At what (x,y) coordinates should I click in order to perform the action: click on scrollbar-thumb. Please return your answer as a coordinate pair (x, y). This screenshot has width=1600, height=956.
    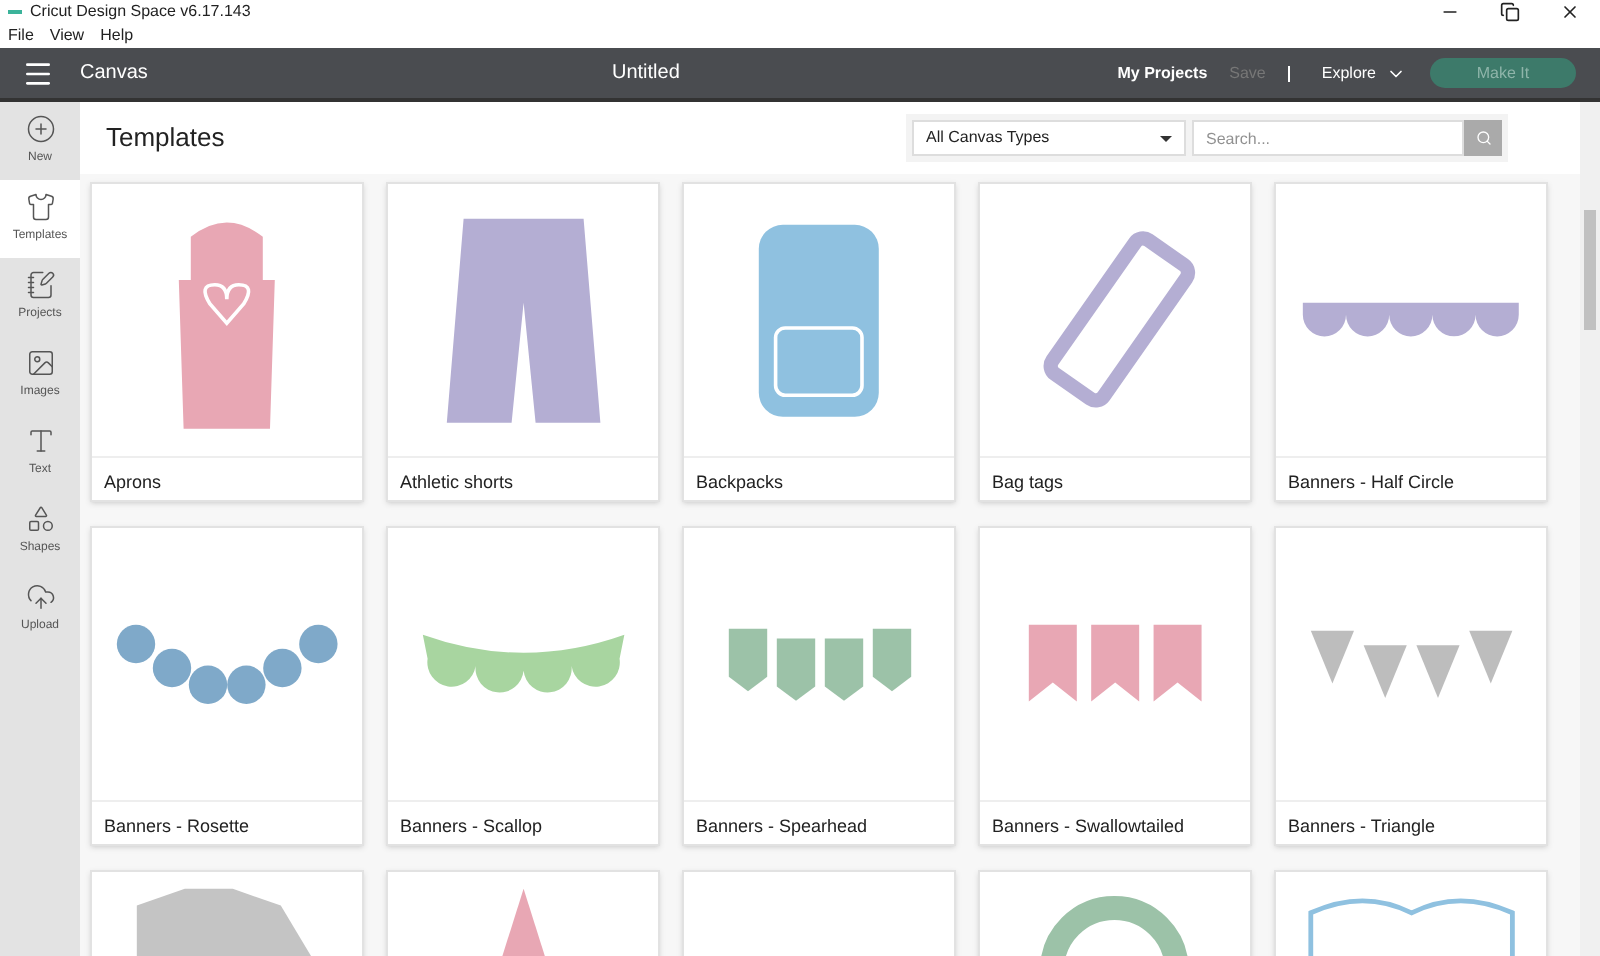
    Looking at the image, I should click on (1590, 270).